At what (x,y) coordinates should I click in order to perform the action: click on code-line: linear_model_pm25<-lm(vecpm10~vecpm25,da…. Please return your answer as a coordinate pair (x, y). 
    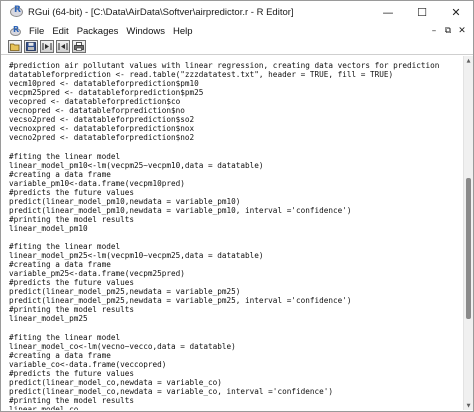
    Looking at the image, I should click on (136, 256).